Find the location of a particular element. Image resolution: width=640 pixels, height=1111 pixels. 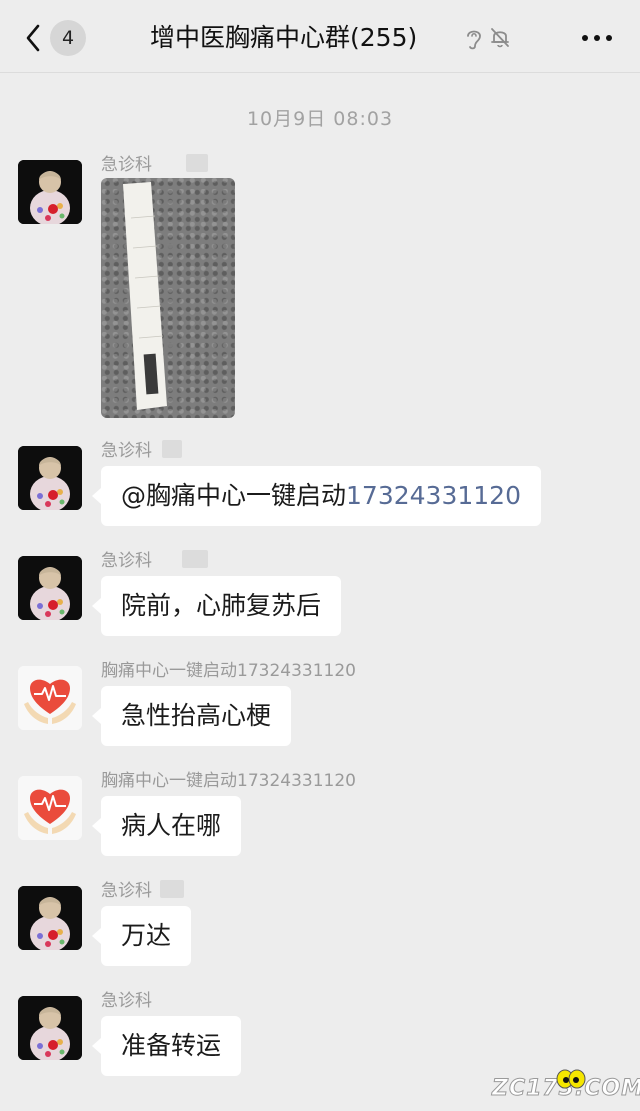

chat-title: 增中医胸痛中心群(255) is located at coordinates (284, 37).